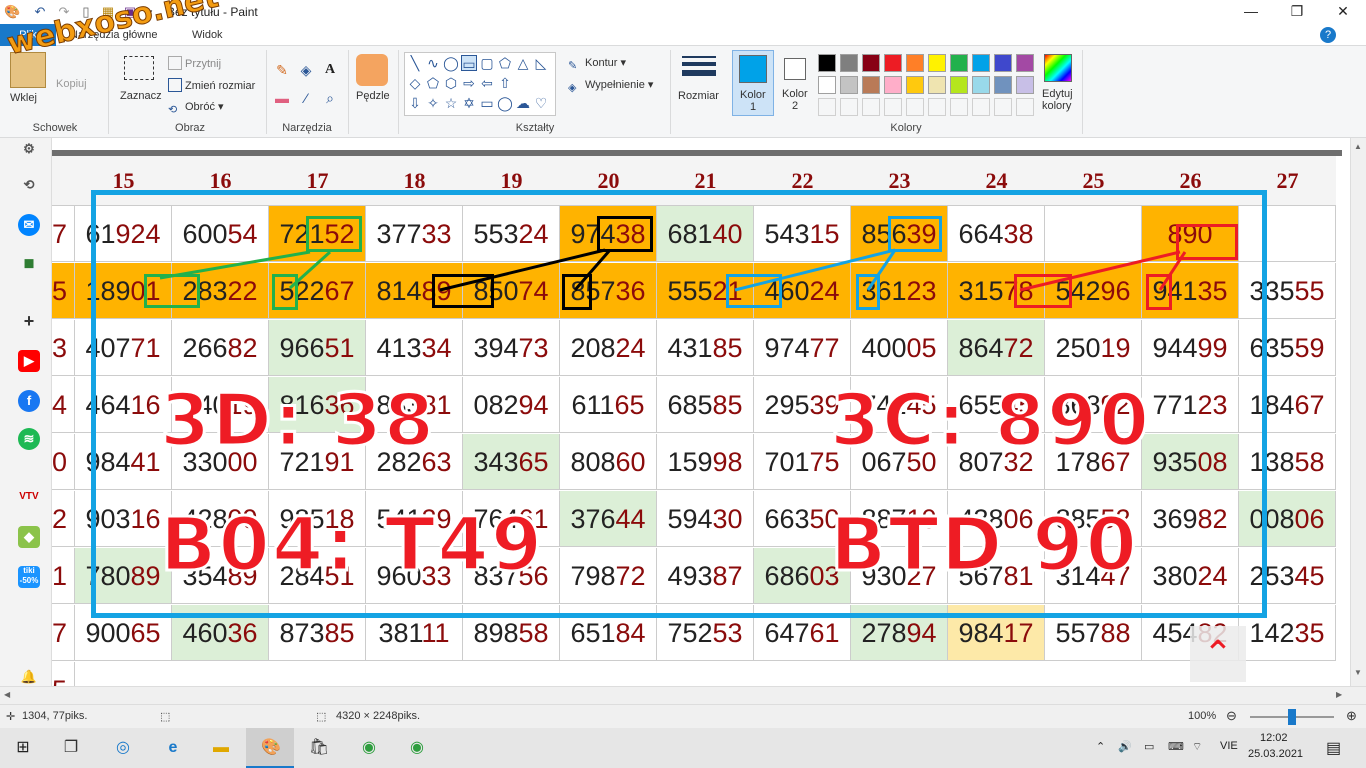 The width and height of the screenshot is (1366, 768). Describe the element at coordinates (1197, 747) in the screenshot. I see `wifi-icon: ⌔` at that location.